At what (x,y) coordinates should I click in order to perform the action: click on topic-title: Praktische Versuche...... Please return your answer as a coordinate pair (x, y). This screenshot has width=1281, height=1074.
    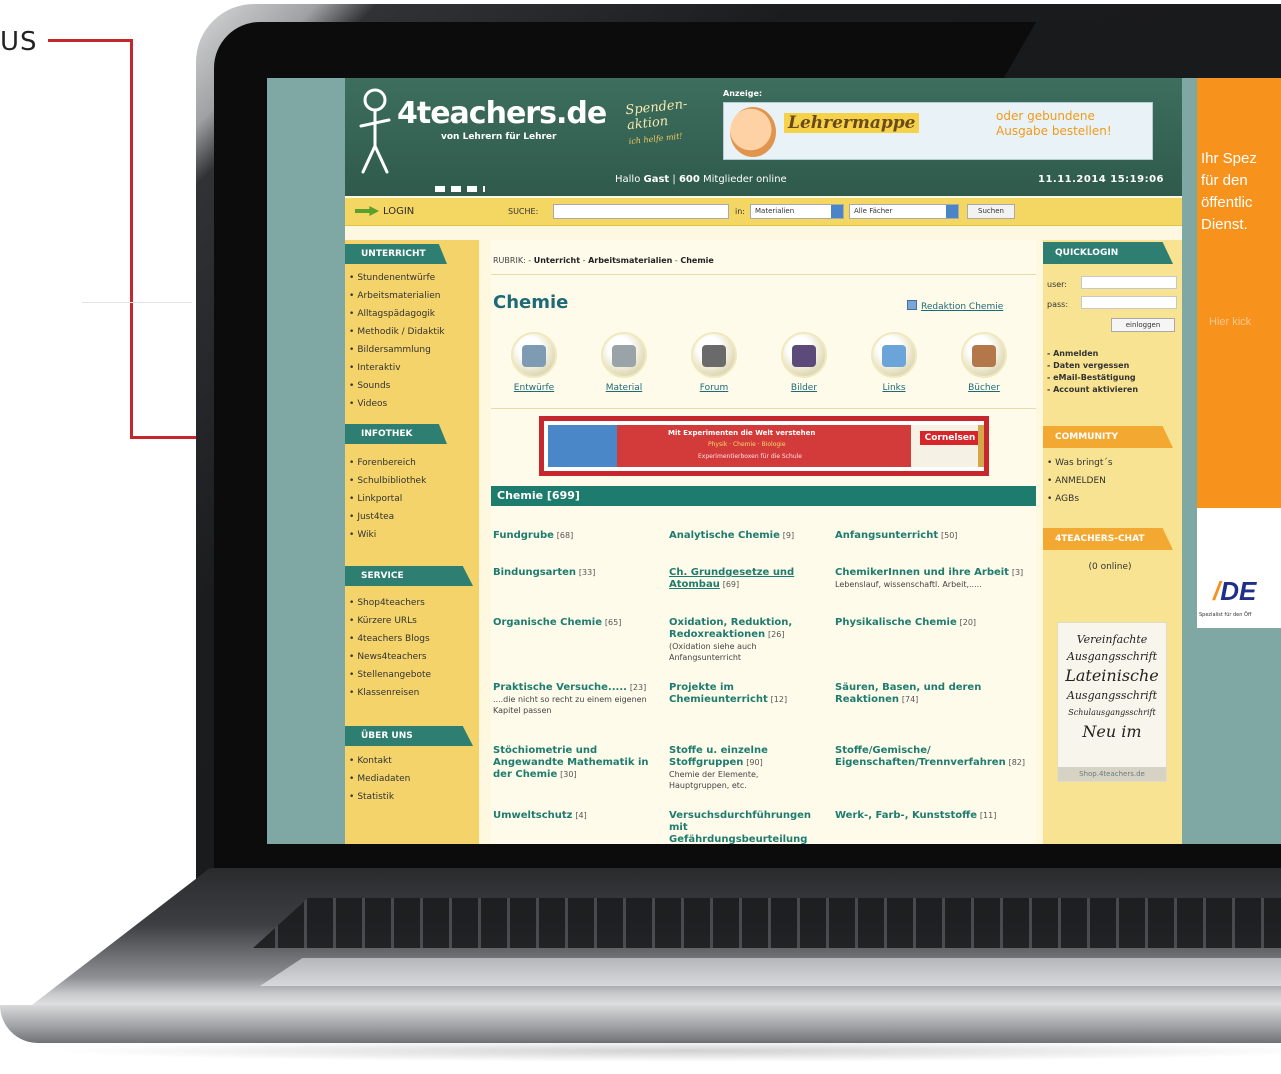
    Looking at the image, I should click on (560, 687).